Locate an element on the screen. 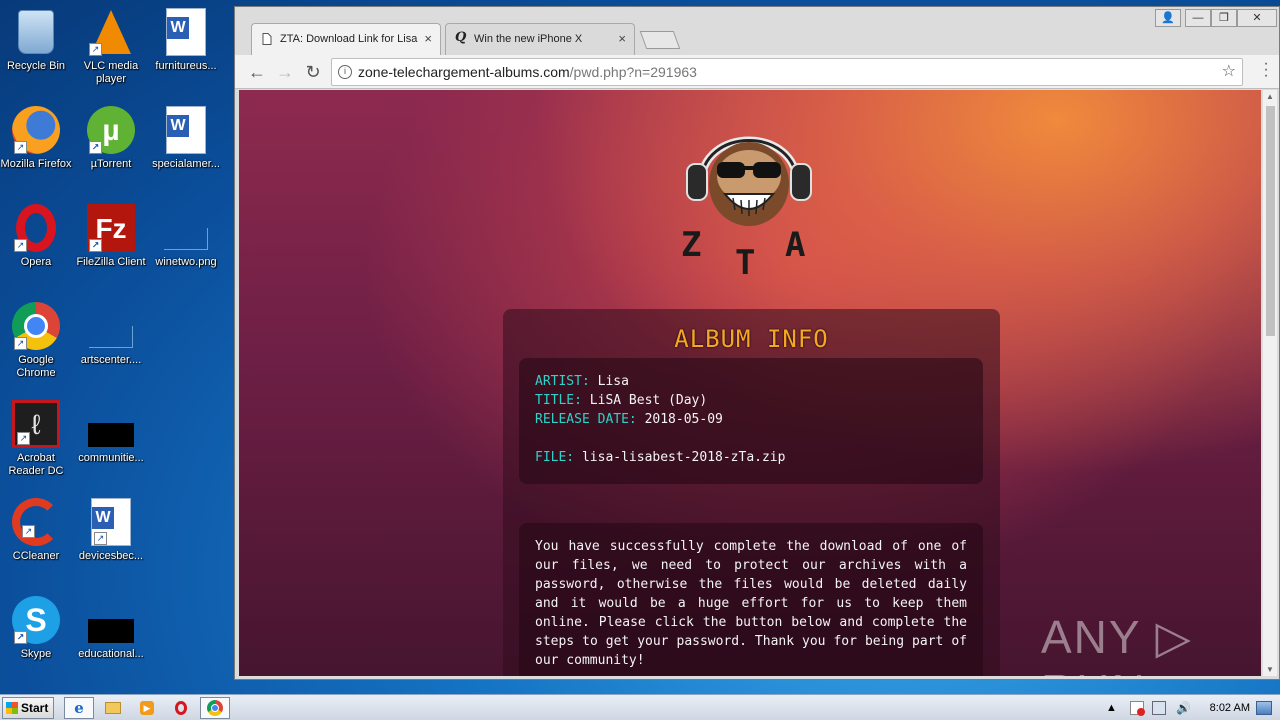 This screenshot has height=720, width=1280. acrobat-icon: ℓ ↗ is located at coordinates (36, 424).